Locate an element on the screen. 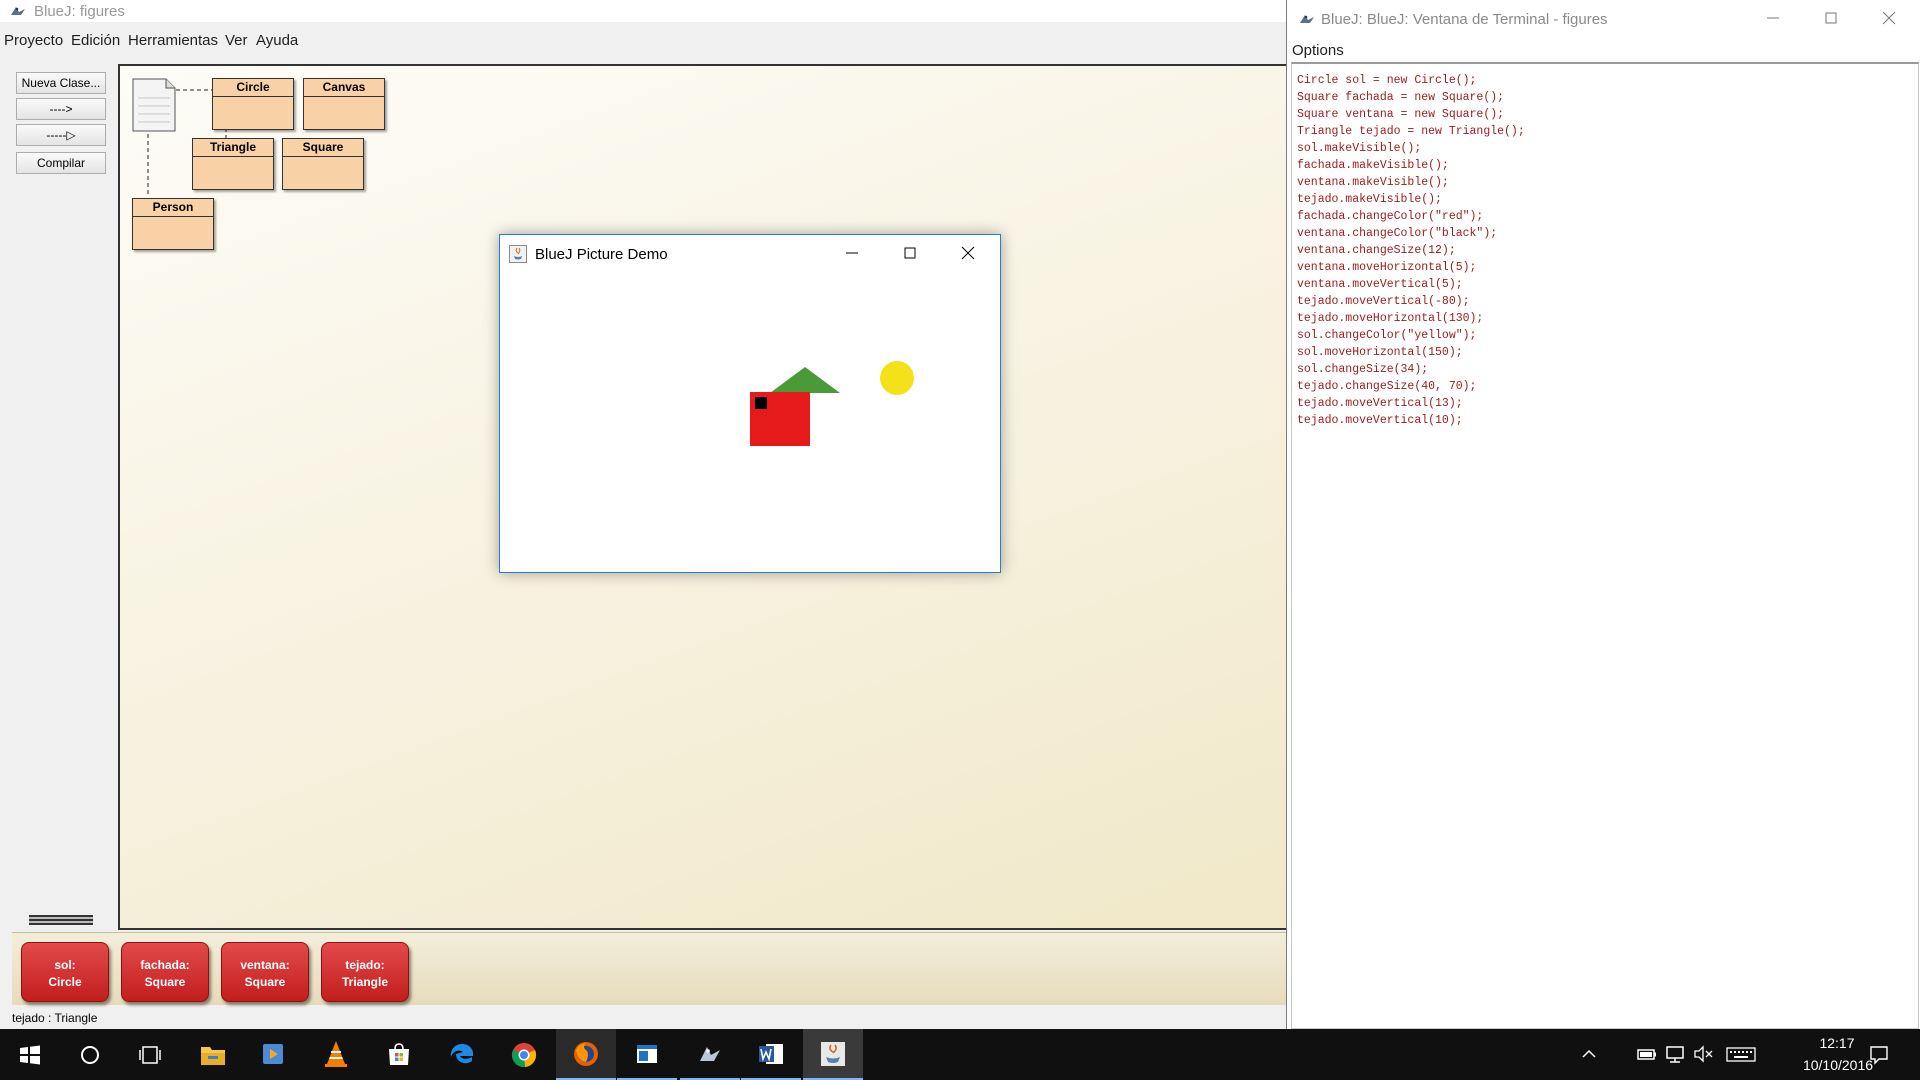 The image size is (1920, 1080). task-view-icon is located at coordinates (150, 1055).